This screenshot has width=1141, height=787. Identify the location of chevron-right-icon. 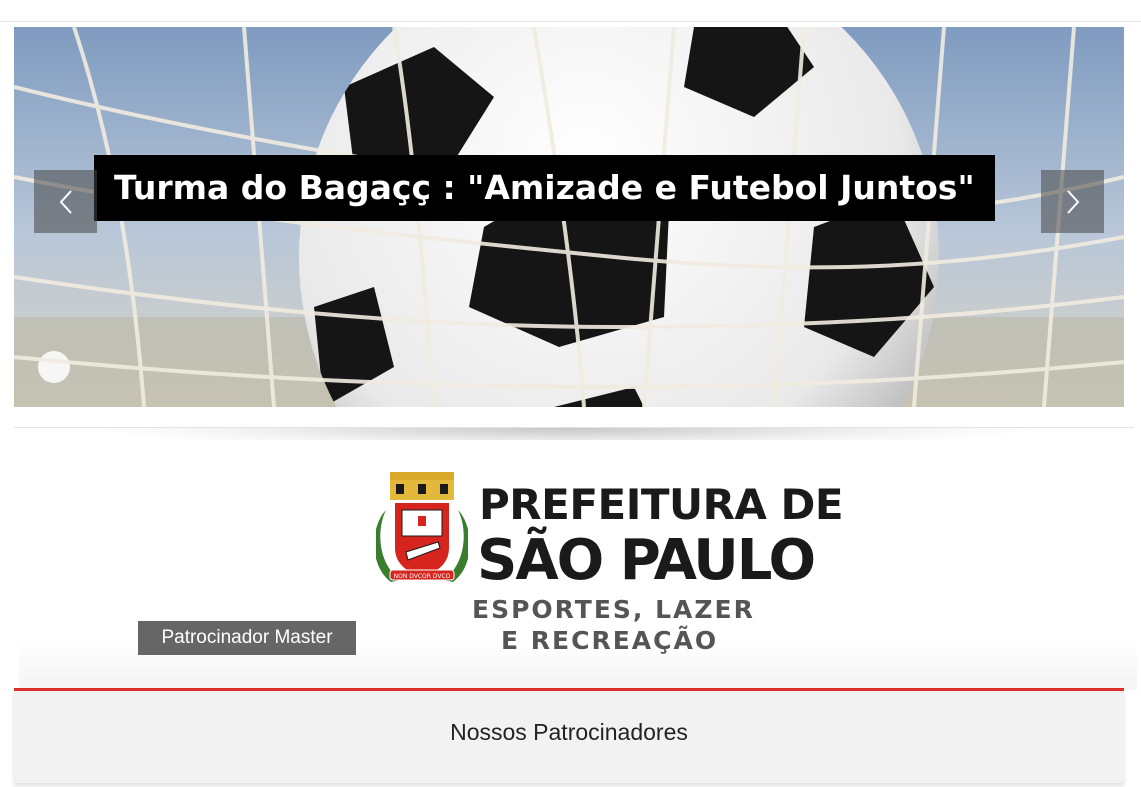
(1072, 201).